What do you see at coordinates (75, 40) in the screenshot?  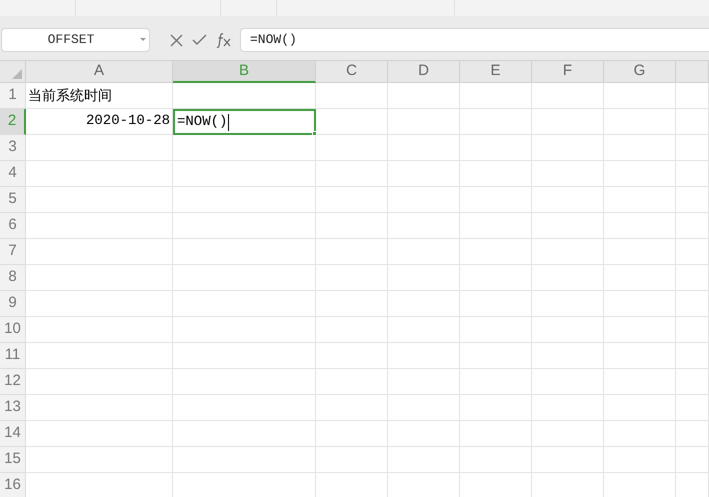 I see `name-box: OFFSET` at bounding box center [75, 40].